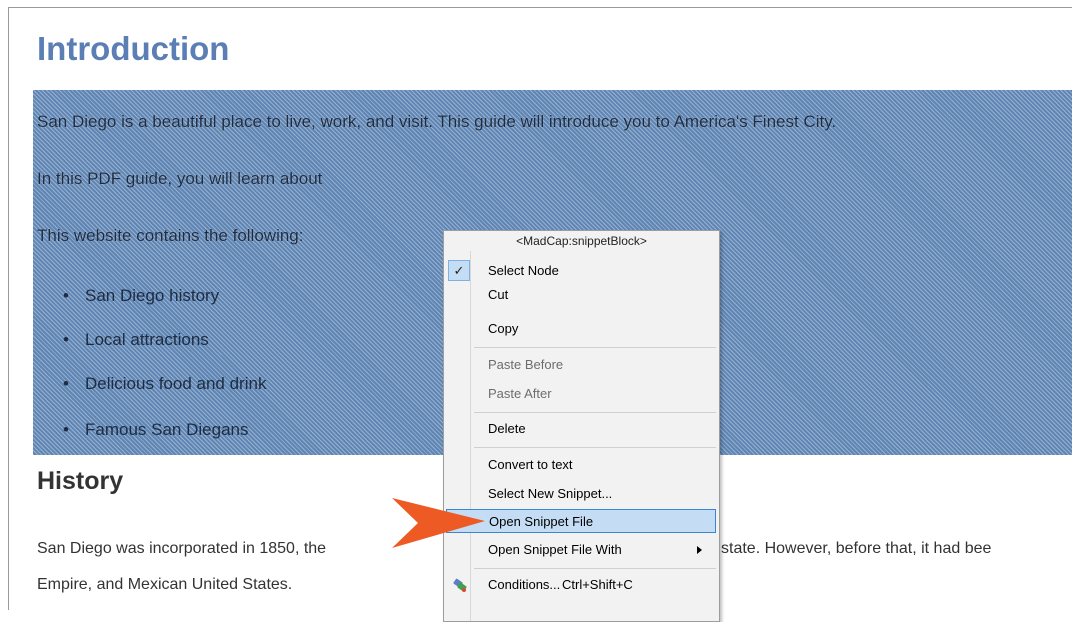 The height and width of the screenshot is (622, 1072). What do you see at coordinates (165, 584) in the screenshot?
I see `history-text-line2: Empire, and Mexican United States.` at bounding box center [165, 584].